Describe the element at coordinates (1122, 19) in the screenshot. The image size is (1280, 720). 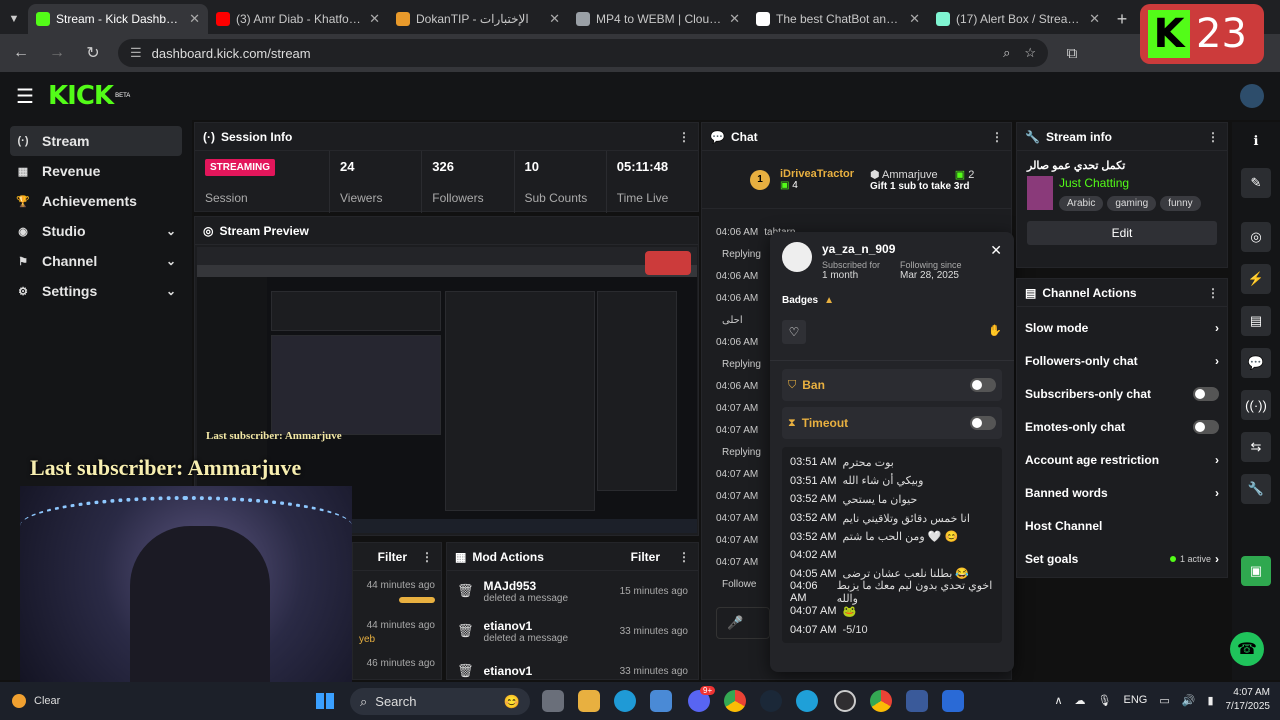
I see `new-tab-button: +` at that location.